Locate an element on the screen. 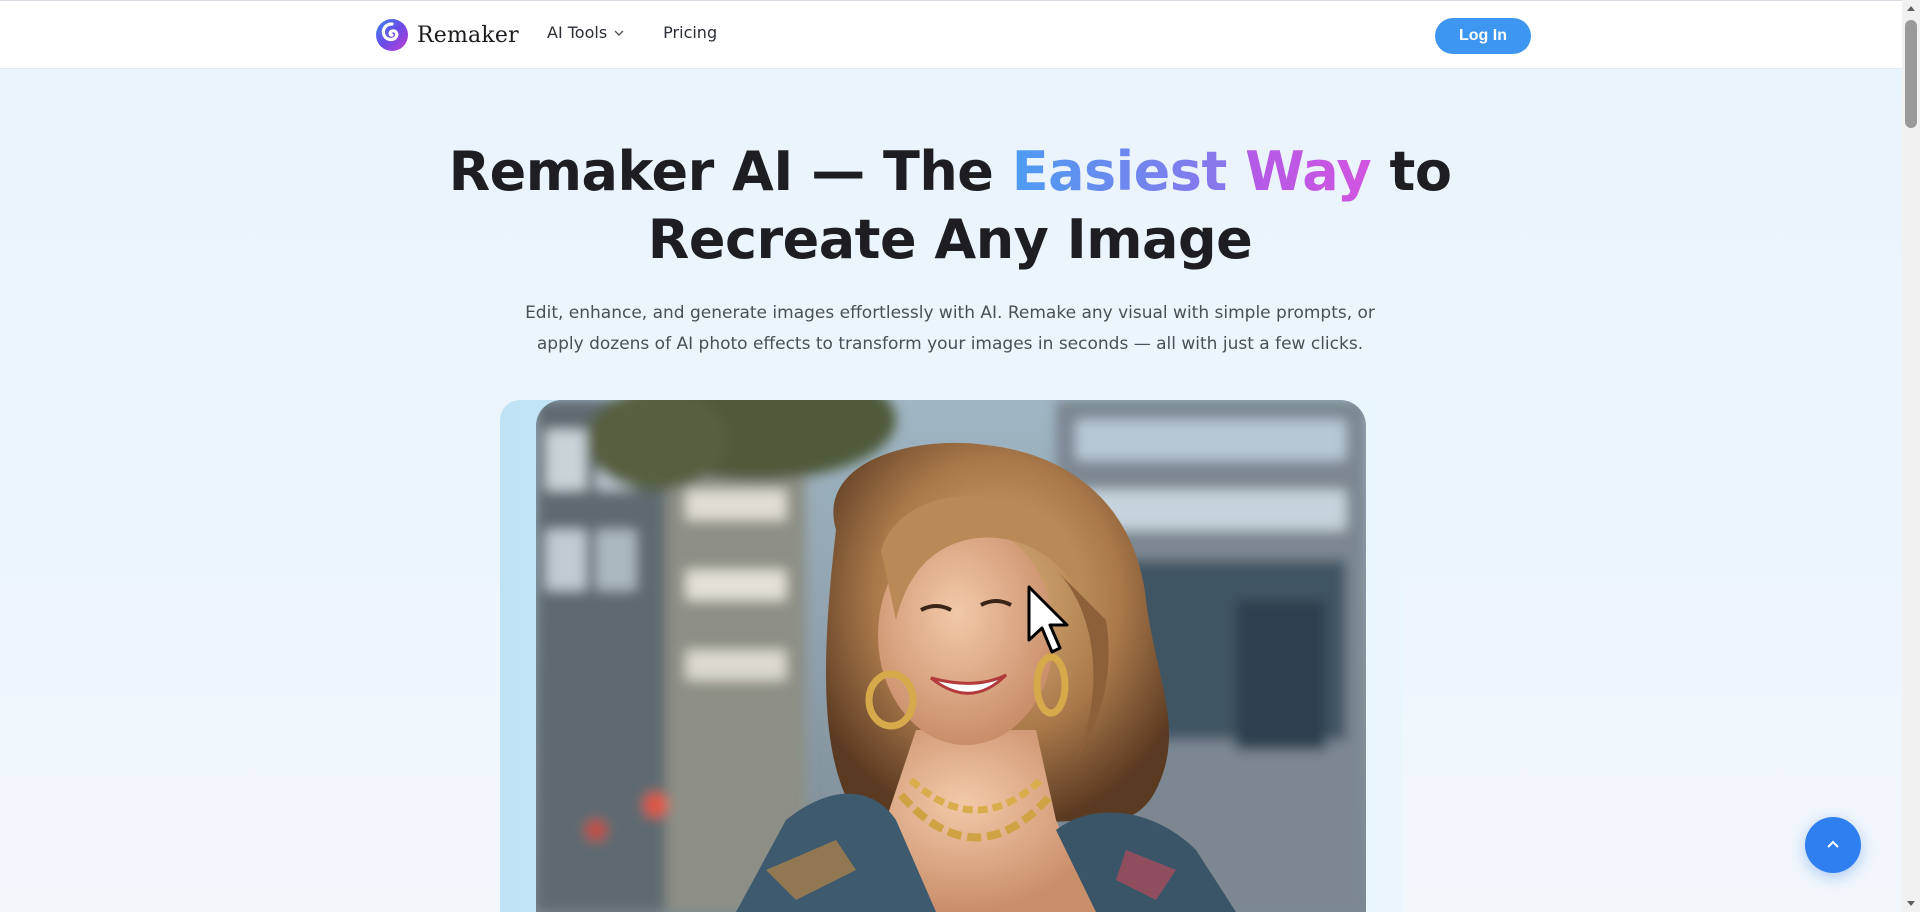  brand-logo-link: Remaker is located at coordinates (447, 35).